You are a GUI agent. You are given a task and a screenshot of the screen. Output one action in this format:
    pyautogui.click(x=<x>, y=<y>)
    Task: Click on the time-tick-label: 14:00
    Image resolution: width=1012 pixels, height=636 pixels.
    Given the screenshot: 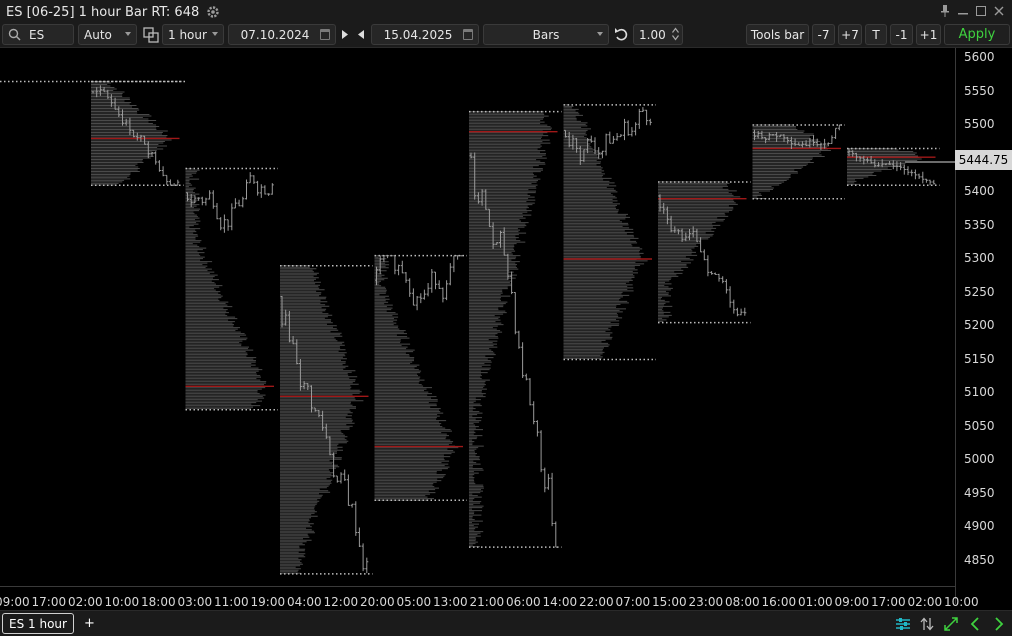 What is the action you would take?
    pyautogui.click(x=560, y=602)
    